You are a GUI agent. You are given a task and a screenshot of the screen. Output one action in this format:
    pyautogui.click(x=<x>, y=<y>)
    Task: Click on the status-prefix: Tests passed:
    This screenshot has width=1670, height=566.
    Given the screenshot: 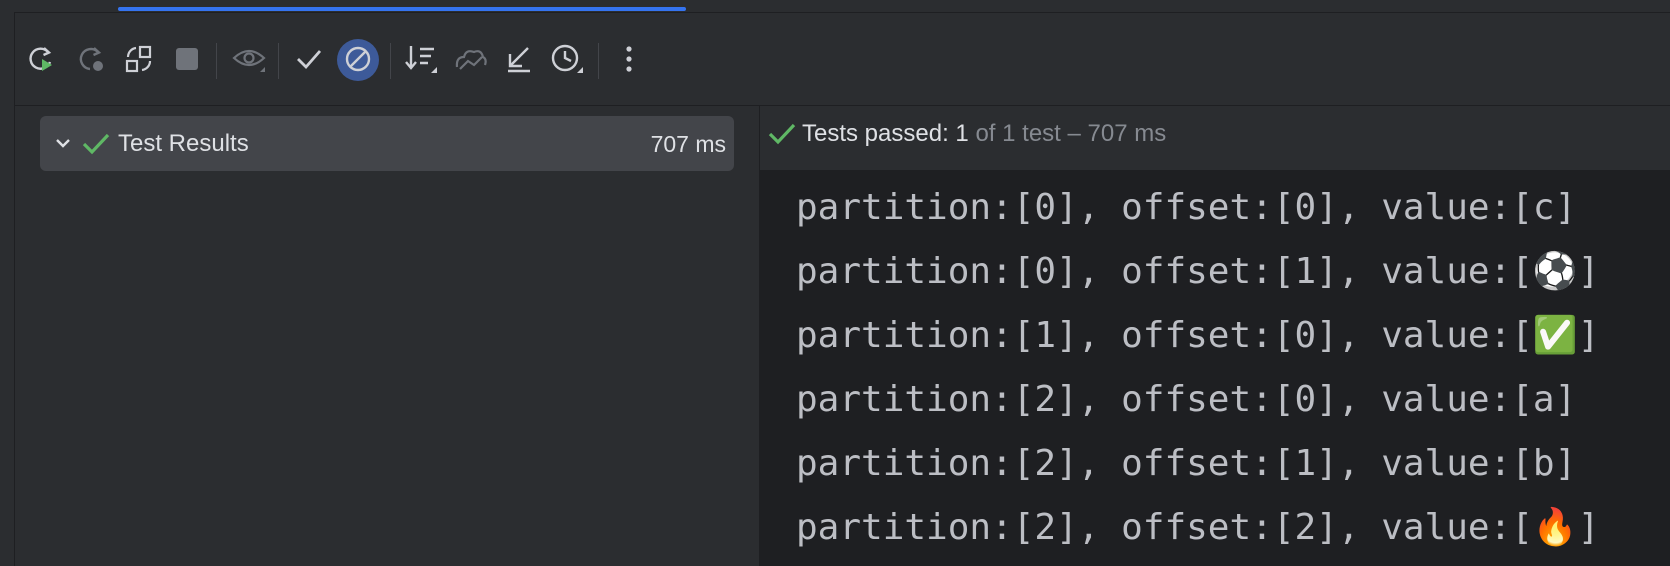 What is the action you would take?
    pyautogui.click(x=879, y=133)
    